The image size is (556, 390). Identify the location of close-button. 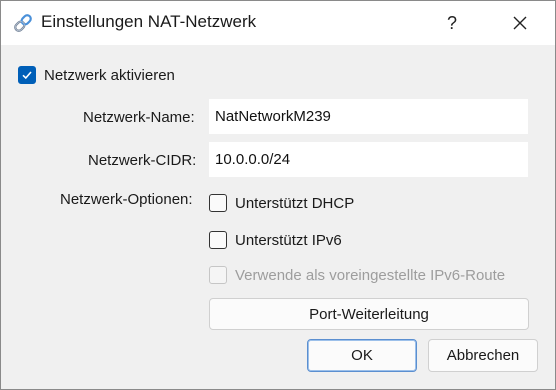
(520, 23).